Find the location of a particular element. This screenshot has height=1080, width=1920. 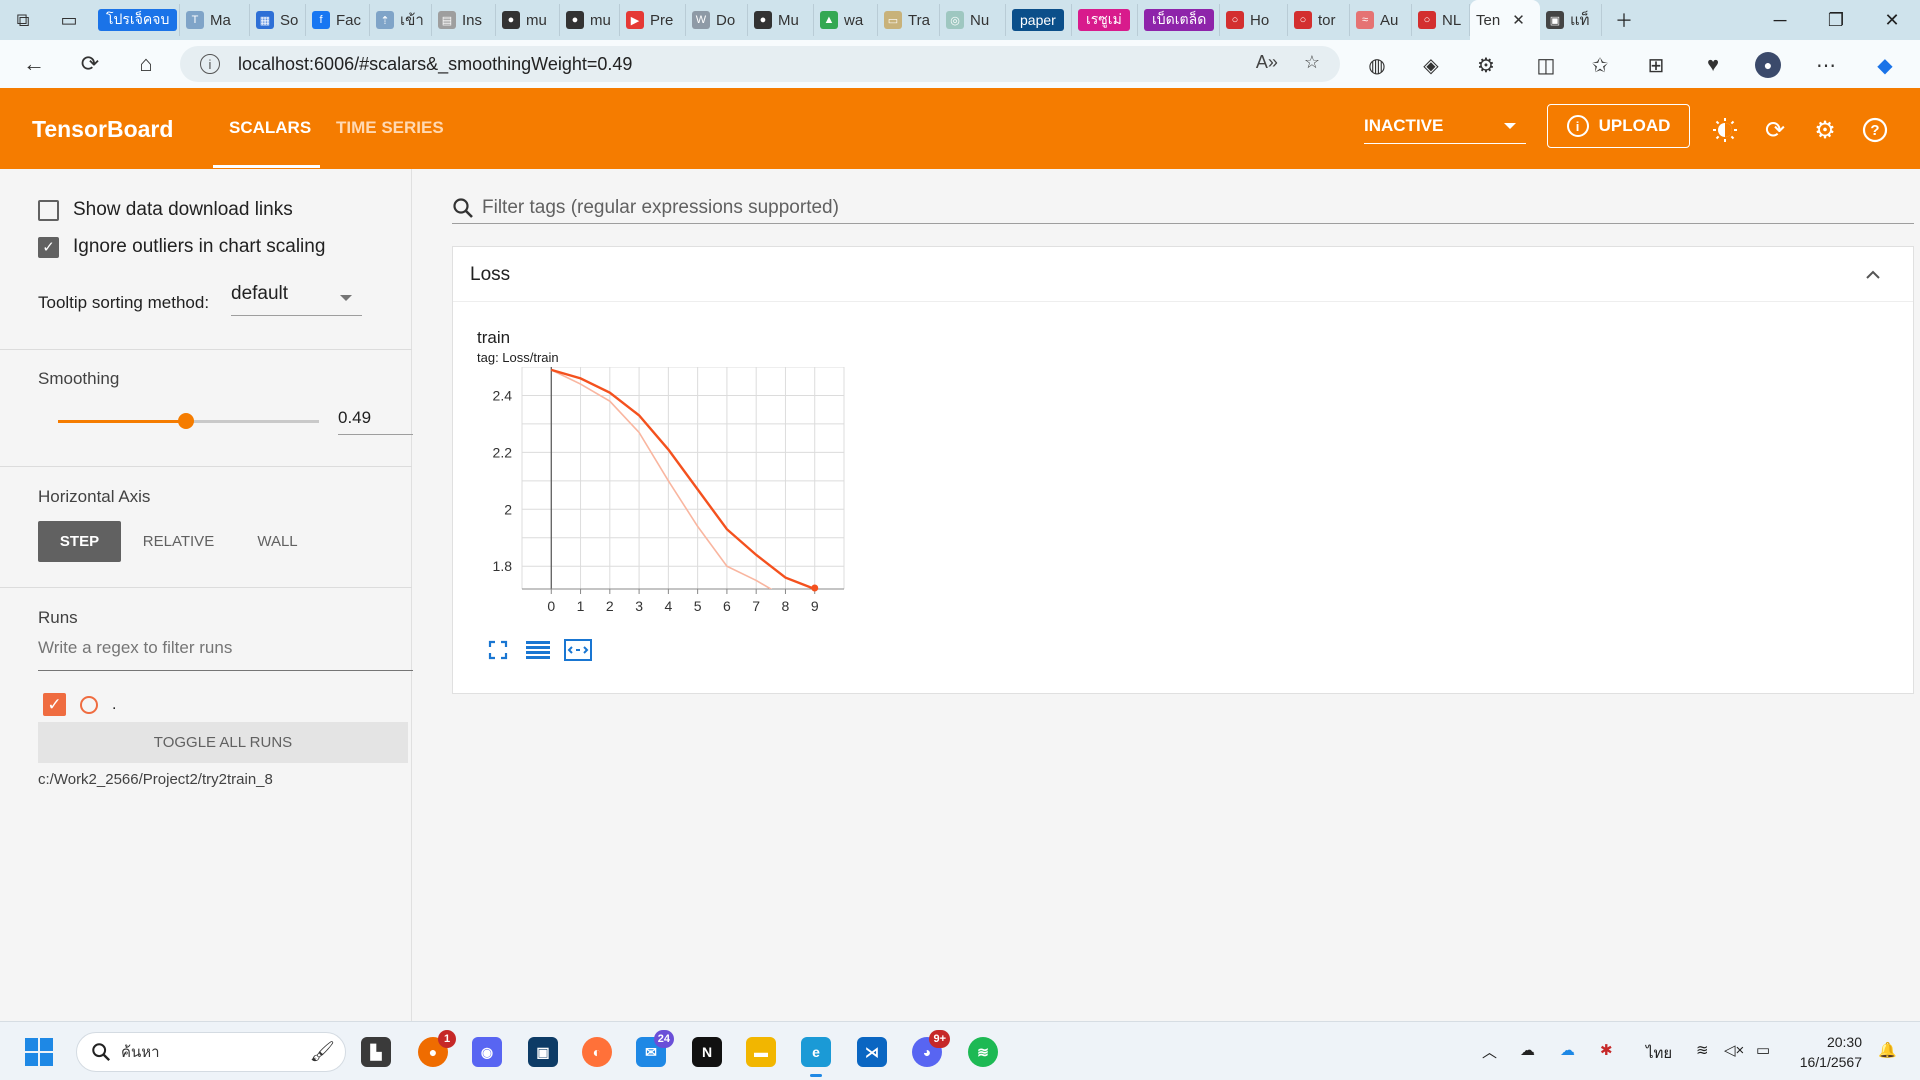

card-group-header: Loss is located at coordinates (1183, 274).